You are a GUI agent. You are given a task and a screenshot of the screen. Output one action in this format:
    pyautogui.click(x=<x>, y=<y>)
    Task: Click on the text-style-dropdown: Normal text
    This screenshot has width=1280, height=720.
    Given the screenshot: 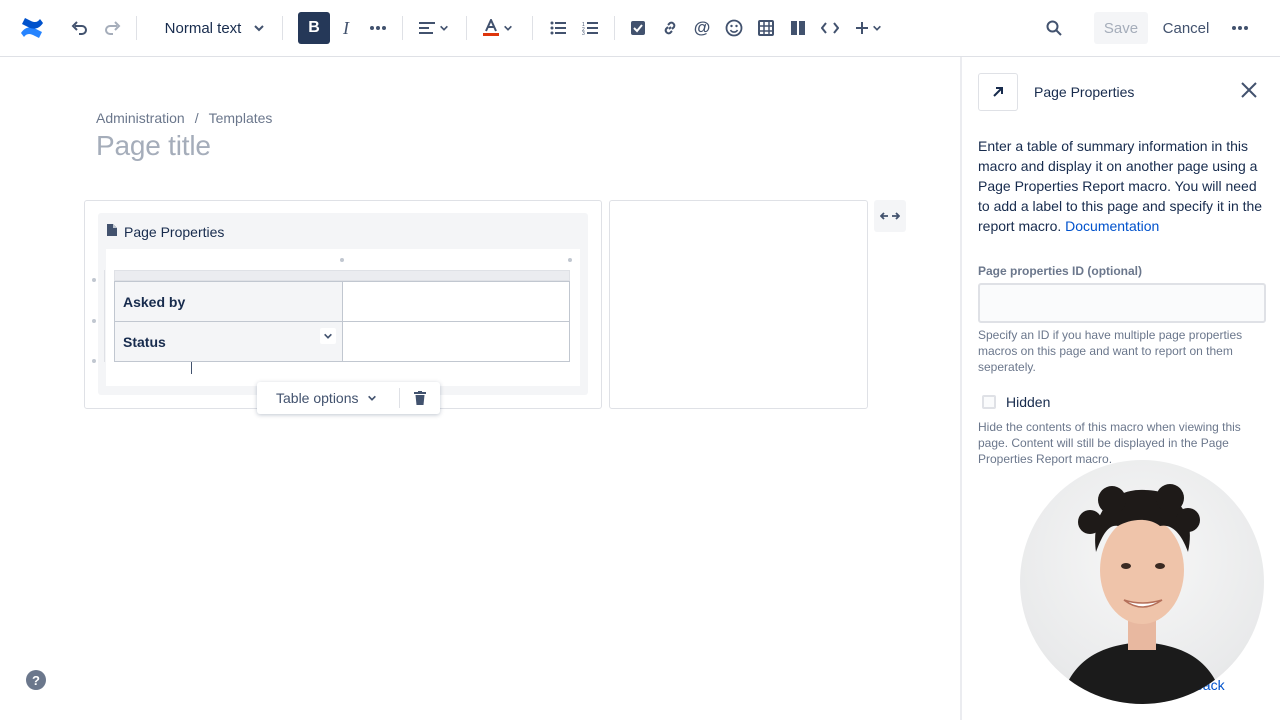 What is the action you would take?
    pyautogui.click(x=215, y=28)
    